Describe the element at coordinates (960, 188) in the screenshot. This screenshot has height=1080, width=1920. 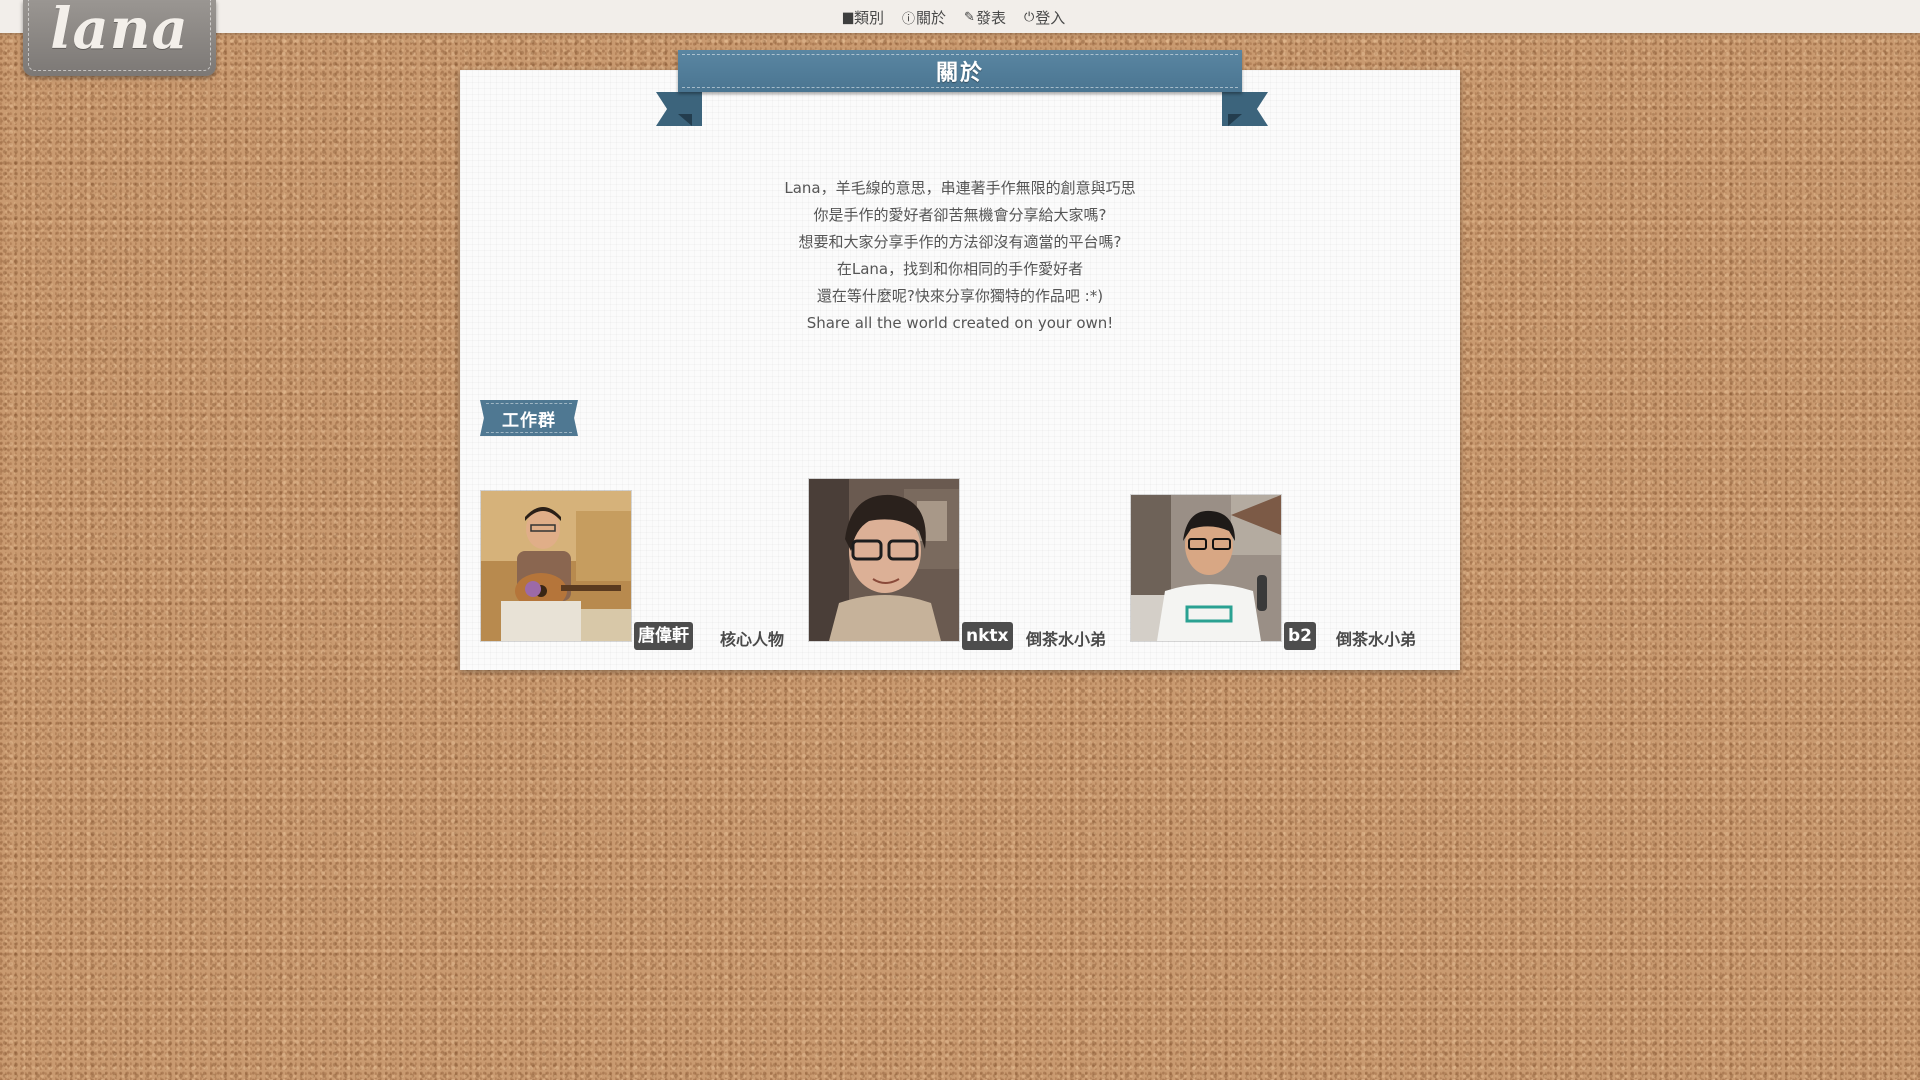
I see `intro-line: Lana，羊毛線的意思，串連著手作無限的創意與巧思` at that location.